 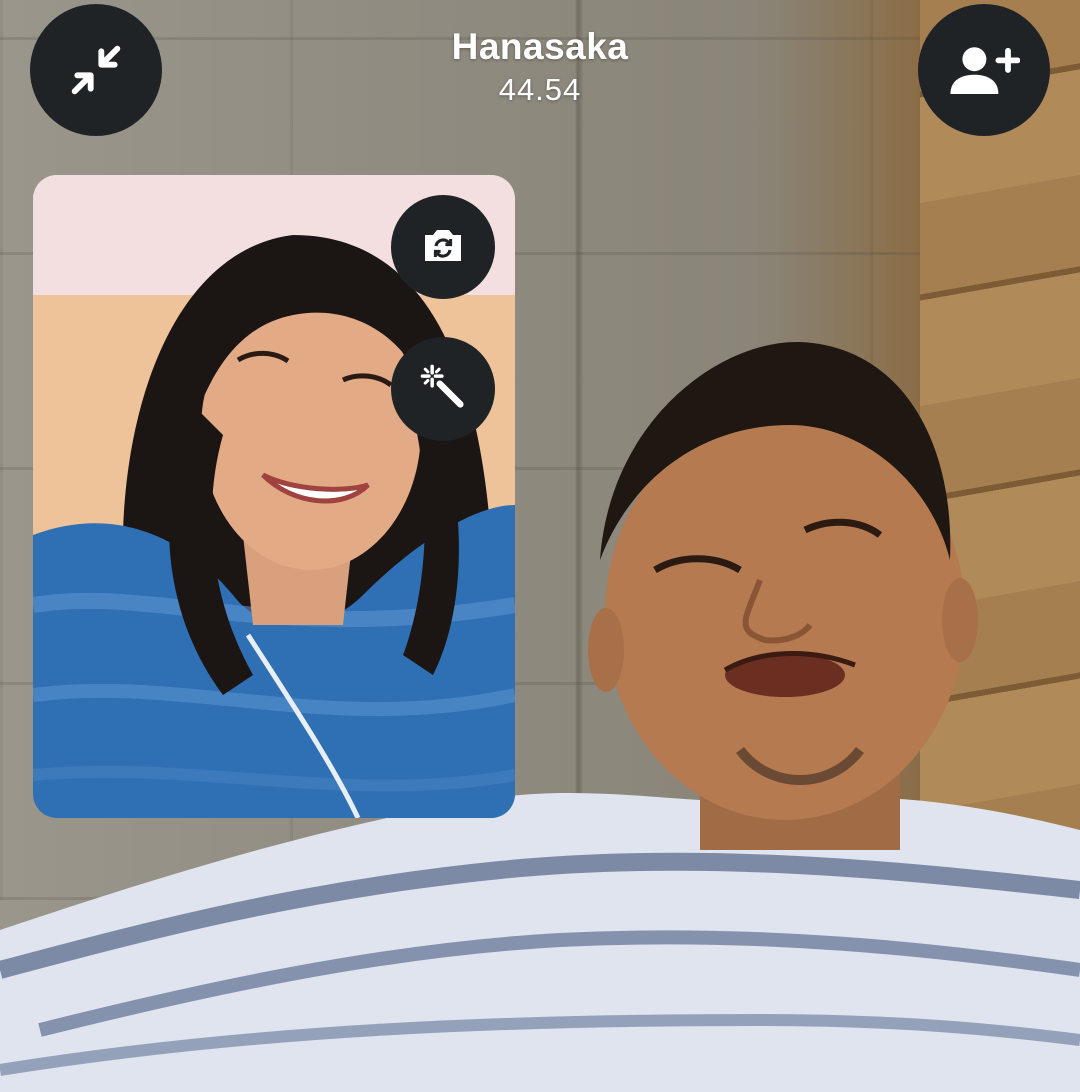 I want to click on add-person-icon, so click(x=984, y=70).